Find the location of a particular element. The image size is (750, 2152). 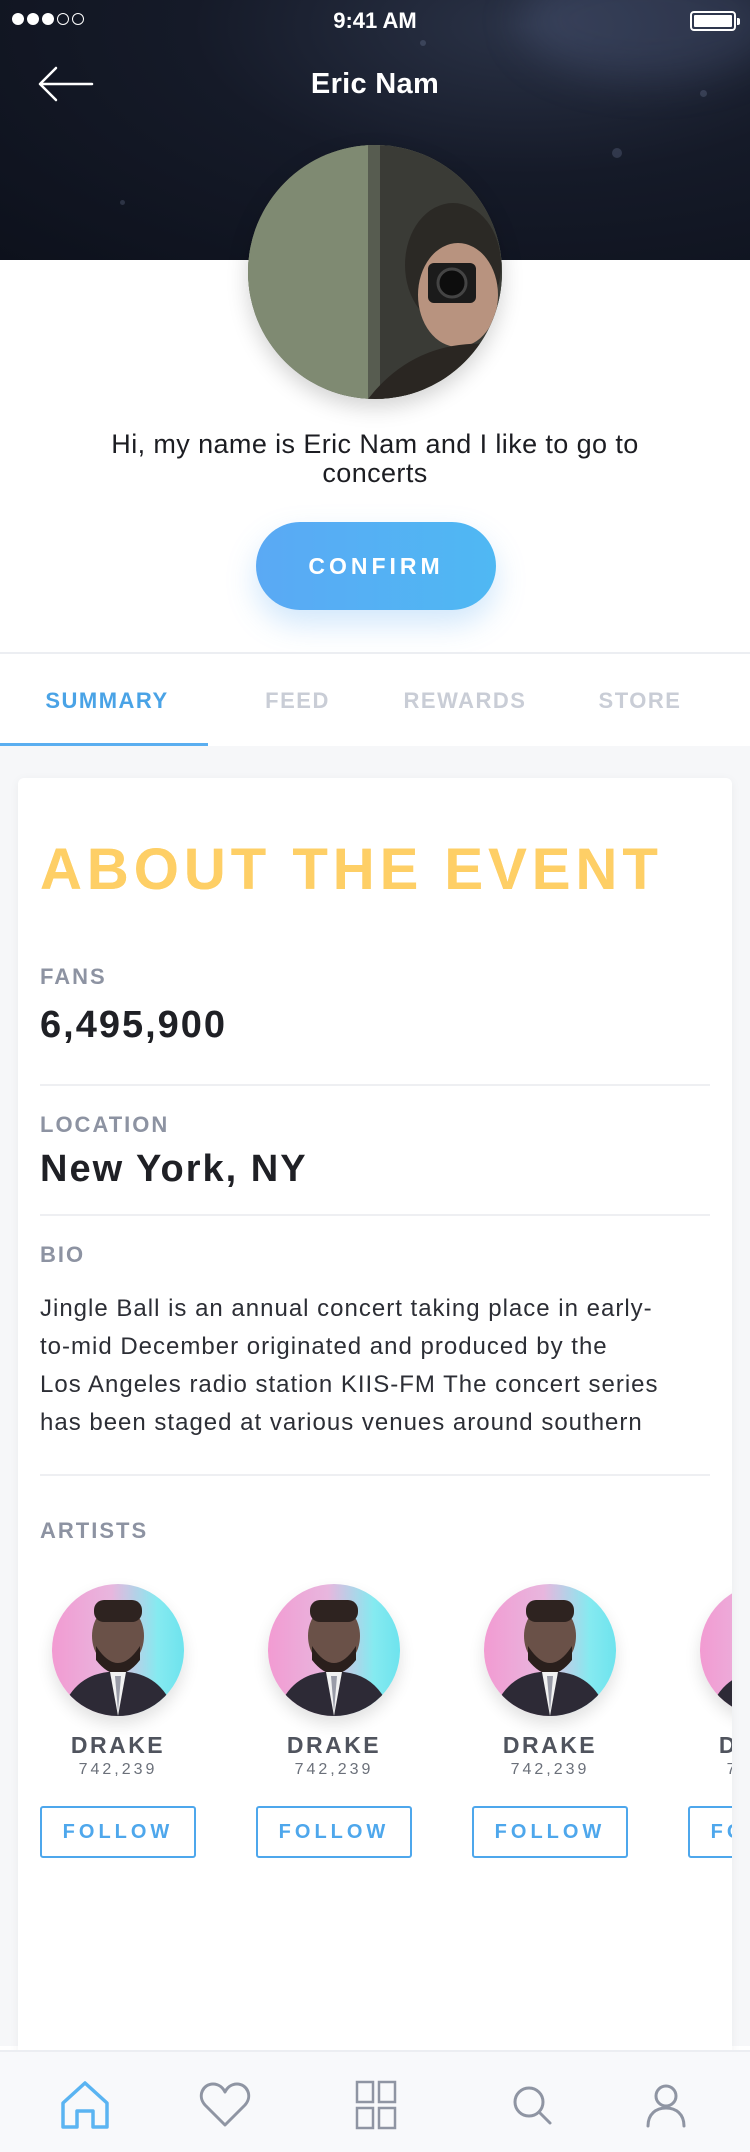

status-bar: 9:41 AM is located at coordinates (375, 20).